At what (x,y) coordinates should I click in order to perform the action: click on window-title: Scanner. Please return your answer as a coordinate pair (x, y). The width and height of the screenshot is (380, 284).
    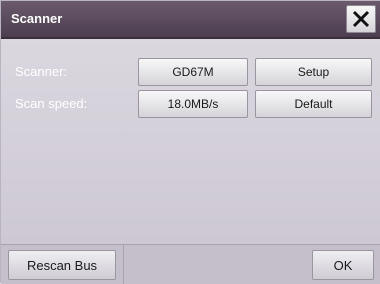
    Looking at the image, I should click on (37, 18).